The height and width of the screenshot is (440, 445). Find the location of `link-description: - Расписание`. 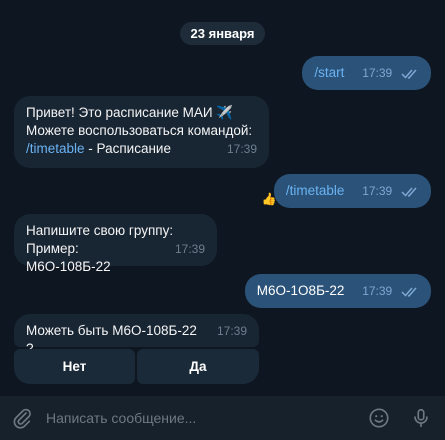

link-description: - Расписание is located at coordinates (127, 148).